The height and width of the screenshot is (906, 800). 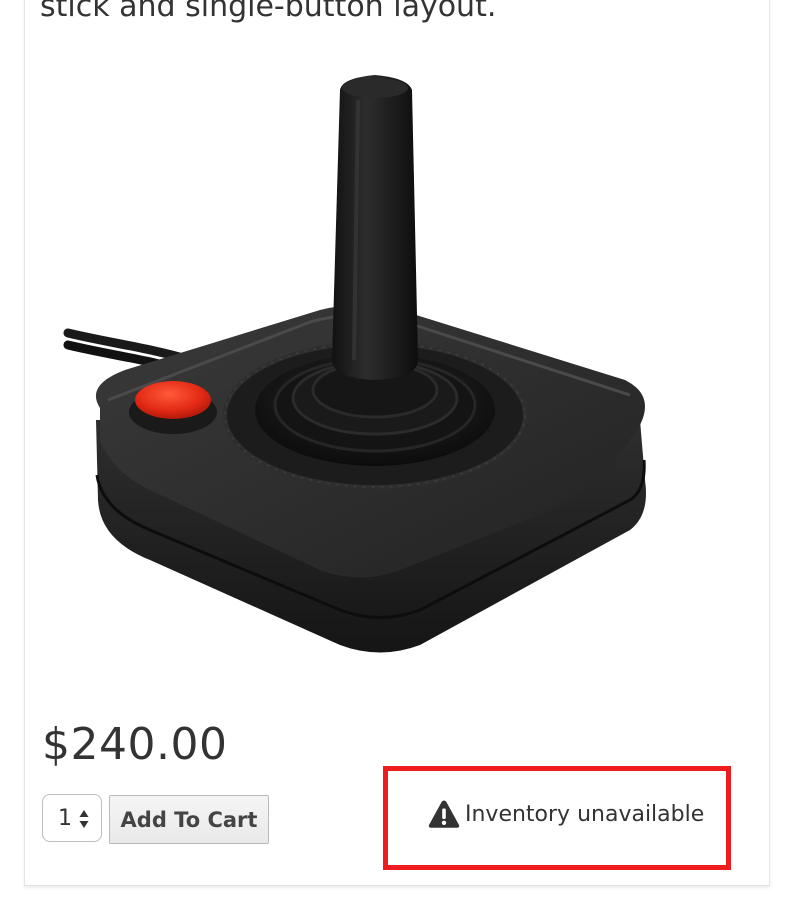 What do you see at coordinates (268, 12) in the screenshot?
I see `product-description: stick and single-button layout.` at bounding box center [268, 12].